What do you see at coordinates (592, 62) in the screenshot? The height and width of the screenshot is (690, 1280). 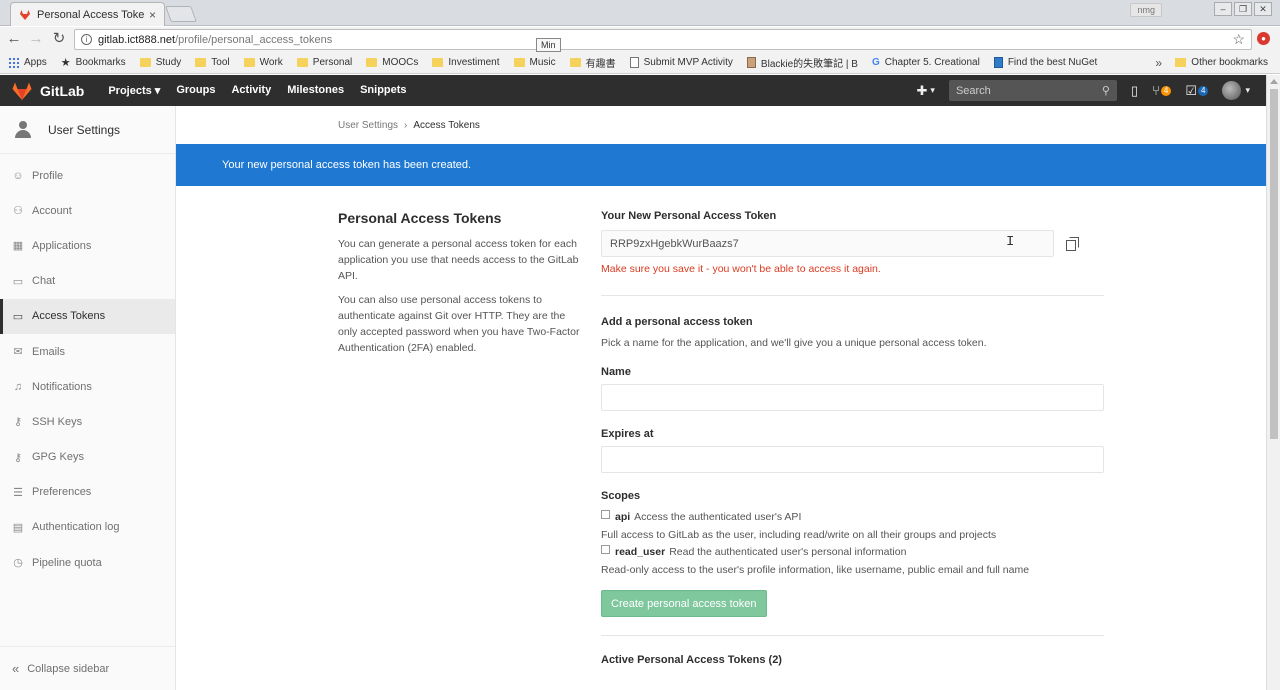 I see `bookmark-folder: 有趣書` at bounding box center [592, 62].